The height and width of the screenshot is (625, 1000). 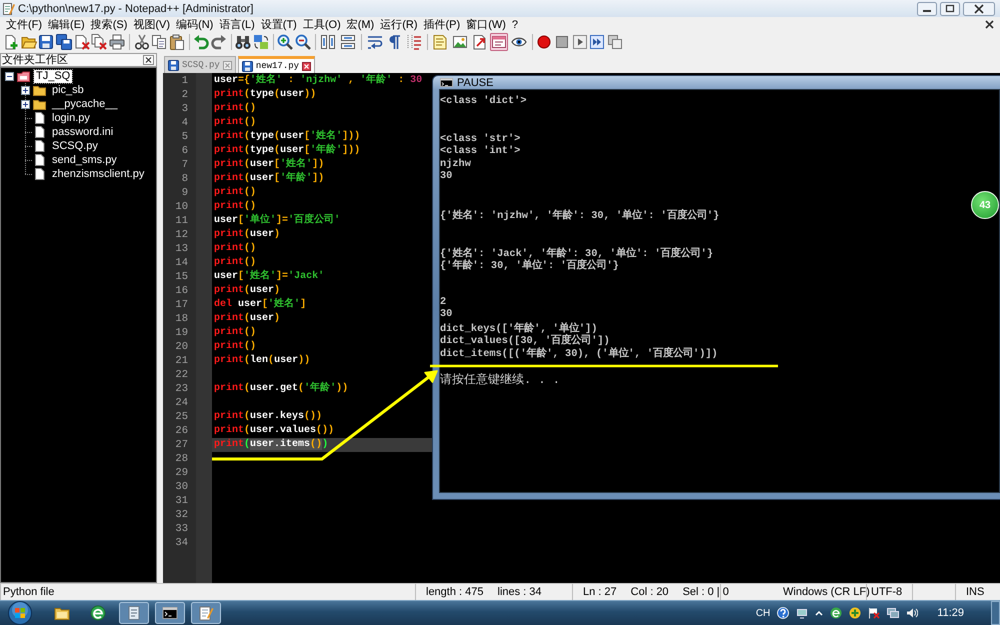 What do you see at coordinates (597, 42) in the screenshot?
I see `fast-forward-icon` at bounding box center [597, 42].